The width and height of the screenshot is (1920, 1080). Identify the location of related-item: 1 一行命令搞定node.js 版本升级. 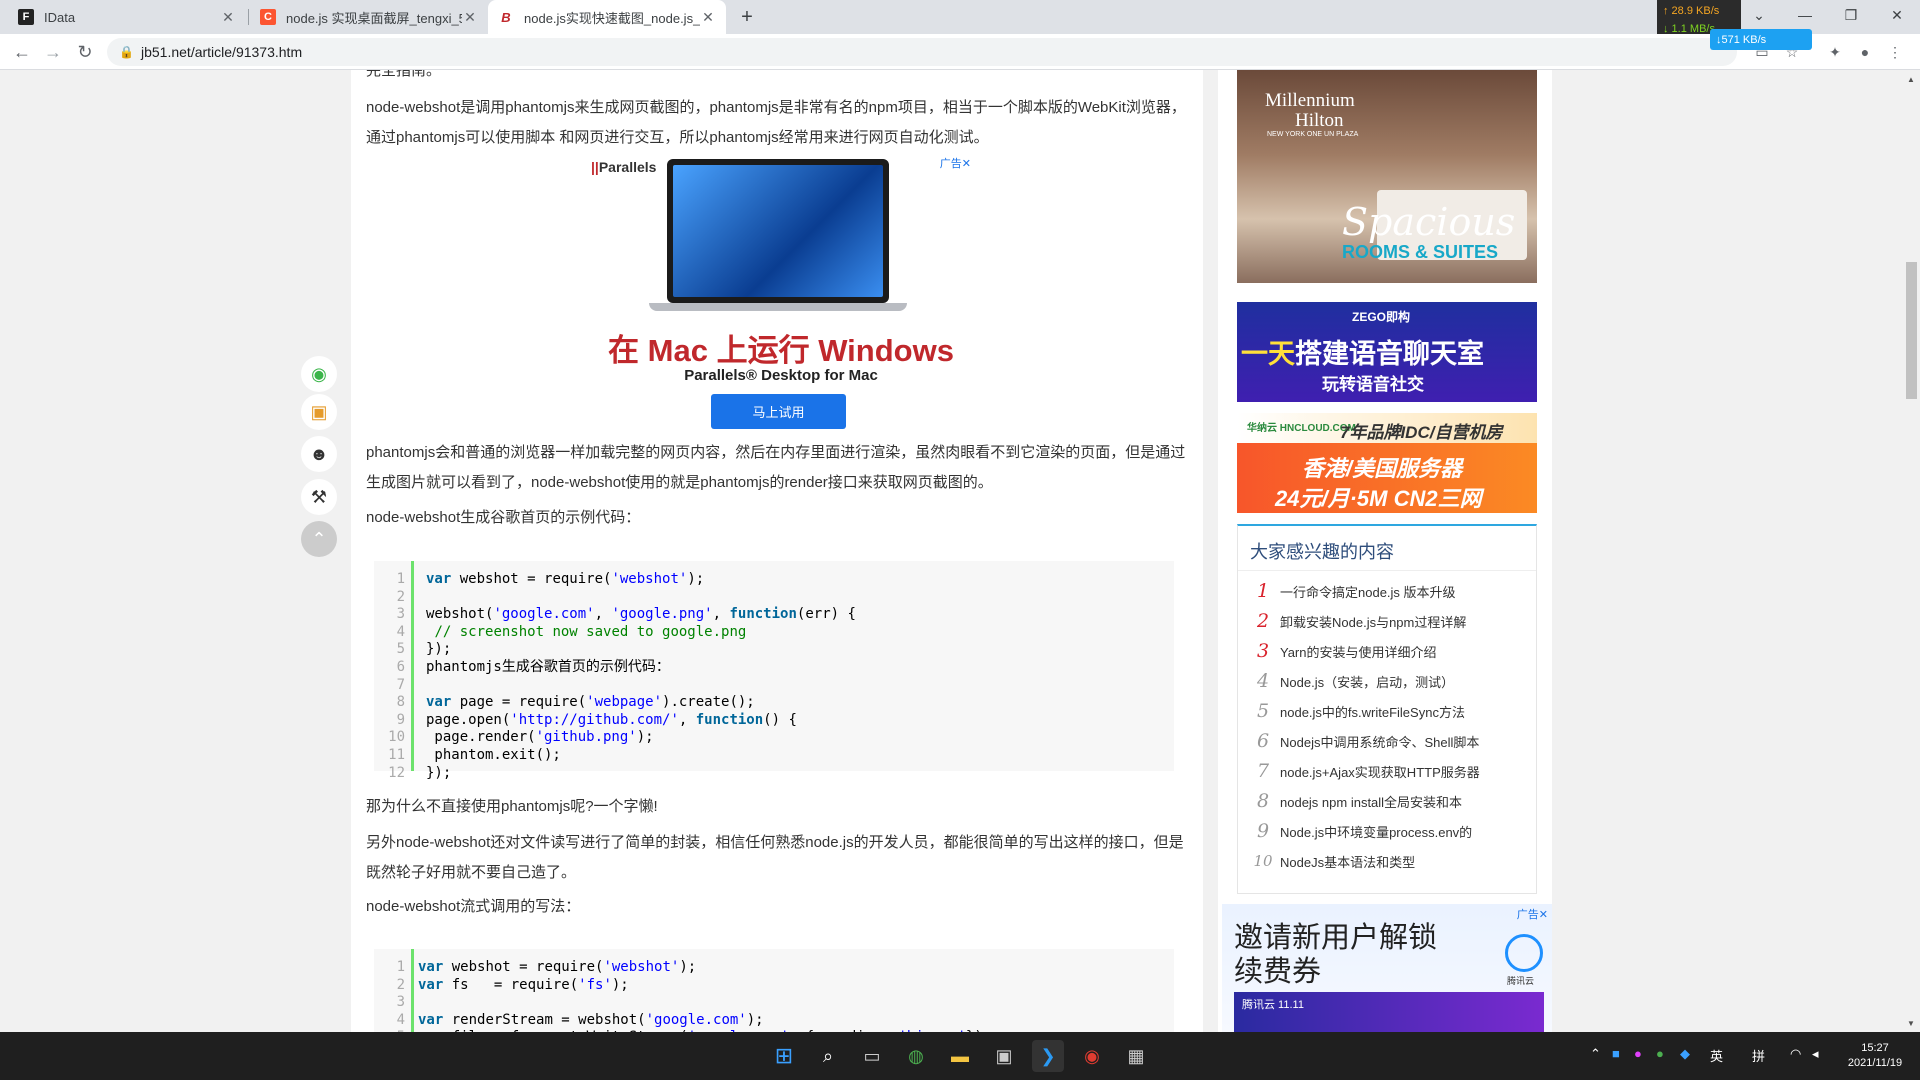
(1388, 591).